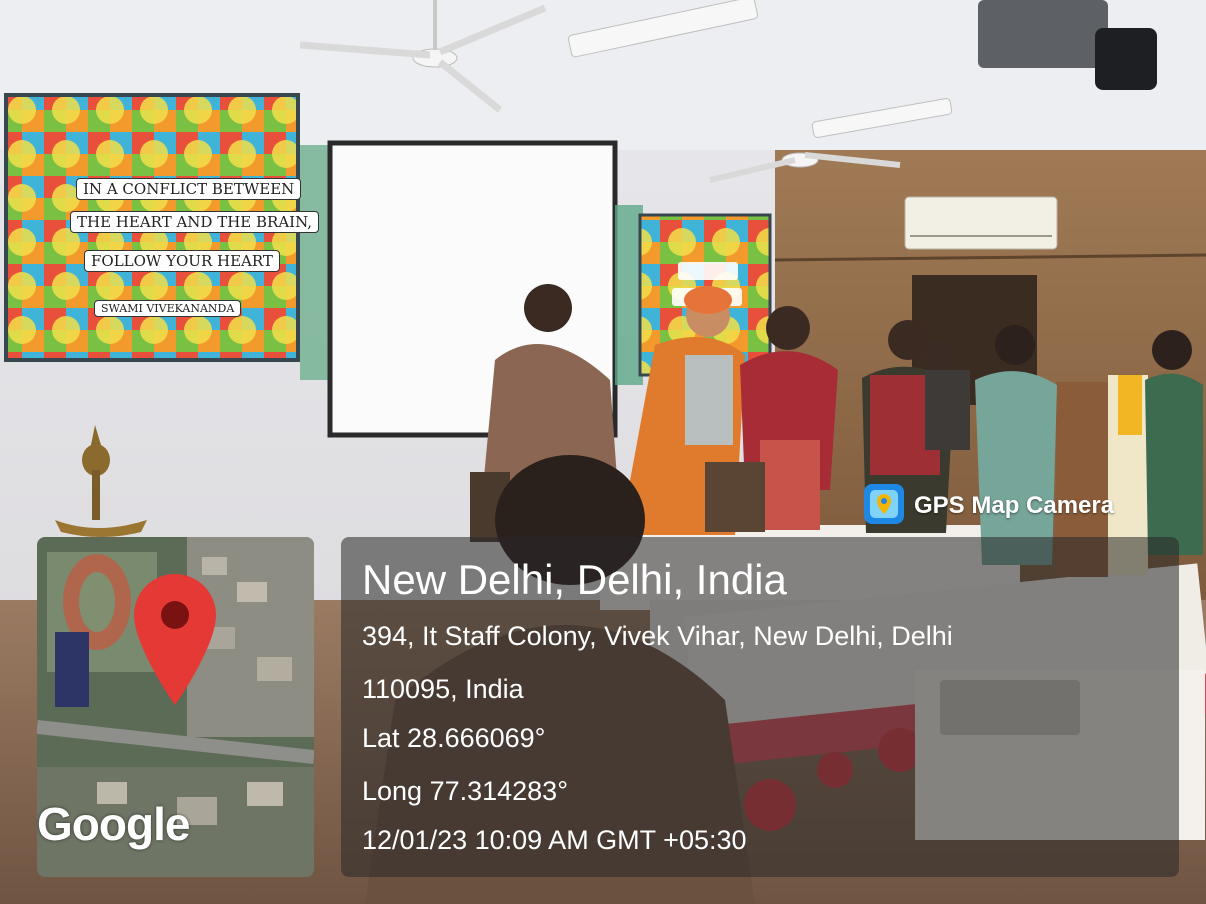  I want to click on map-pin-icon, so click(175, 642).